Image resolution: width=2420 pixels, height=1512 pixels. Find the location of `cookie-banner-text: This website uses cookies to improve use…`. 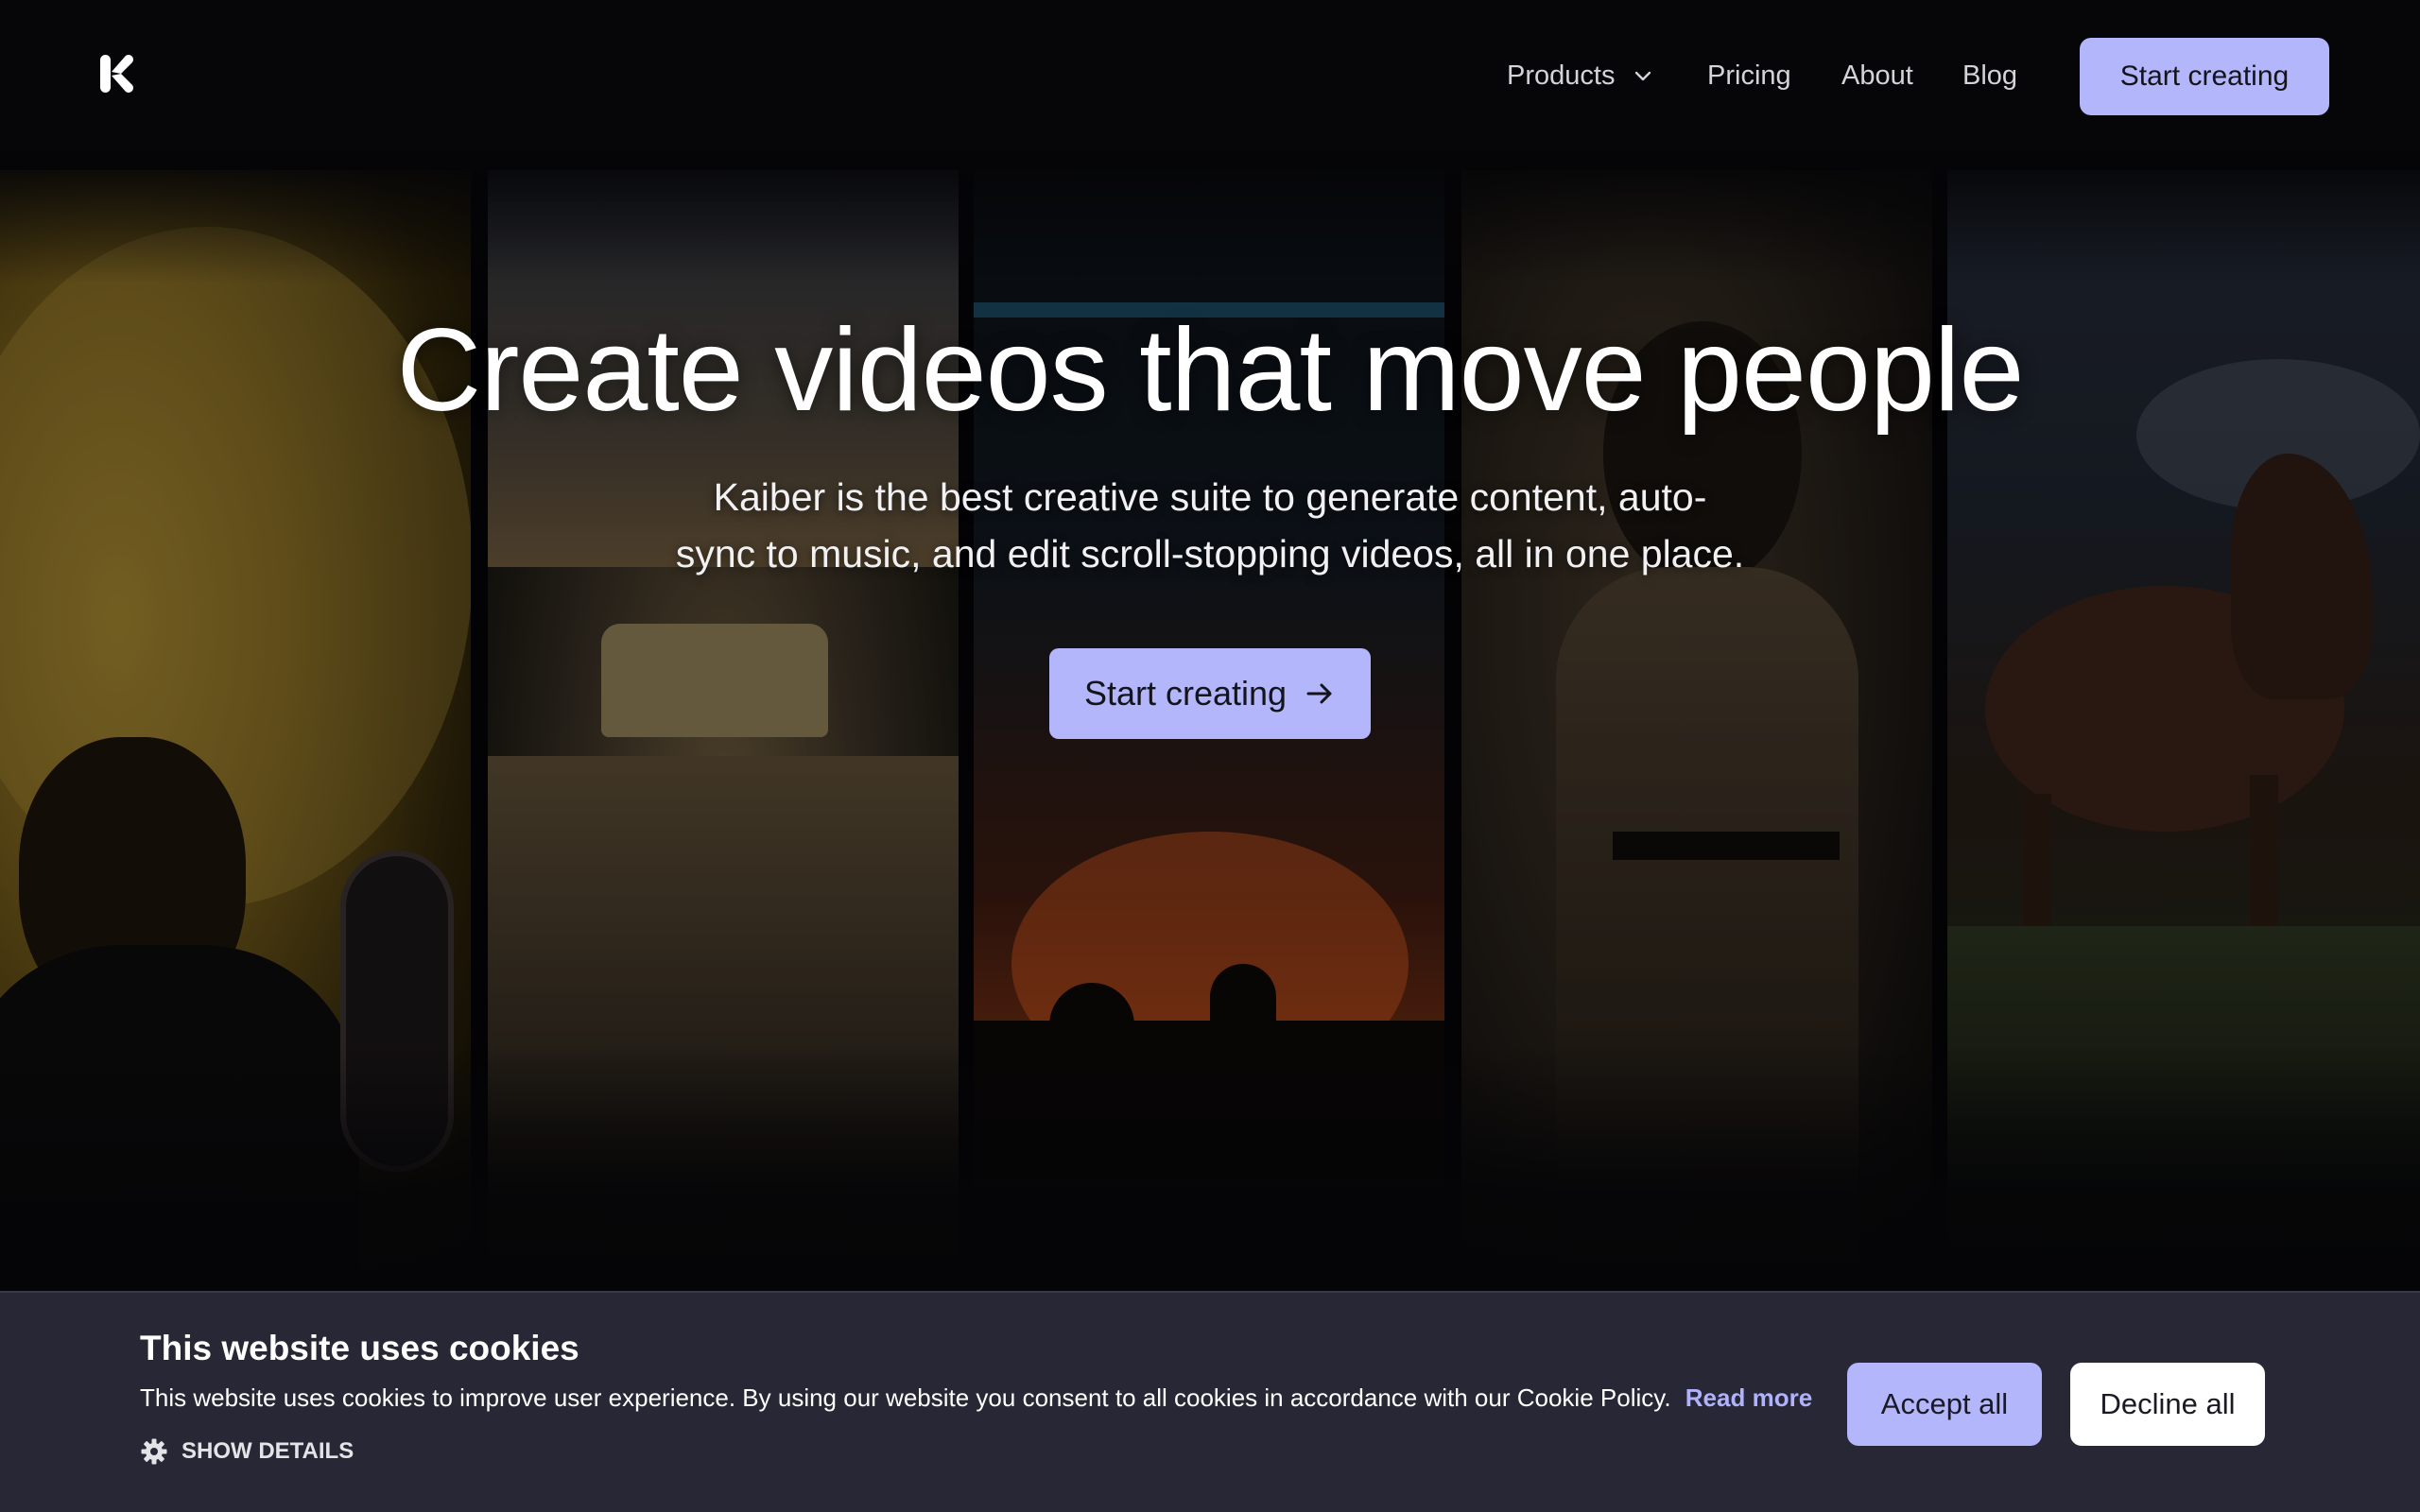

cookie-banner-text: This website uses cookies to improve use… is located at coordinates (976, 1398).